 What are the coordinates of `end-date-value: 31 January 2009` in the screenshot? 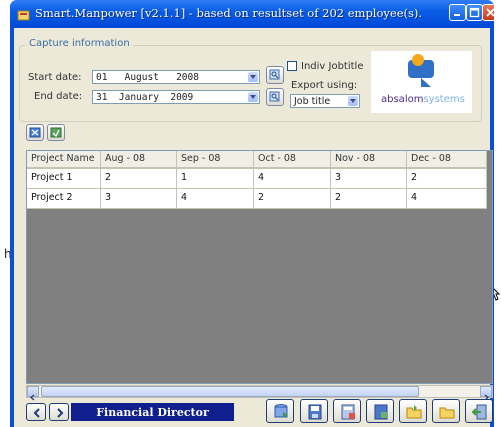 It's located at (145, 97).